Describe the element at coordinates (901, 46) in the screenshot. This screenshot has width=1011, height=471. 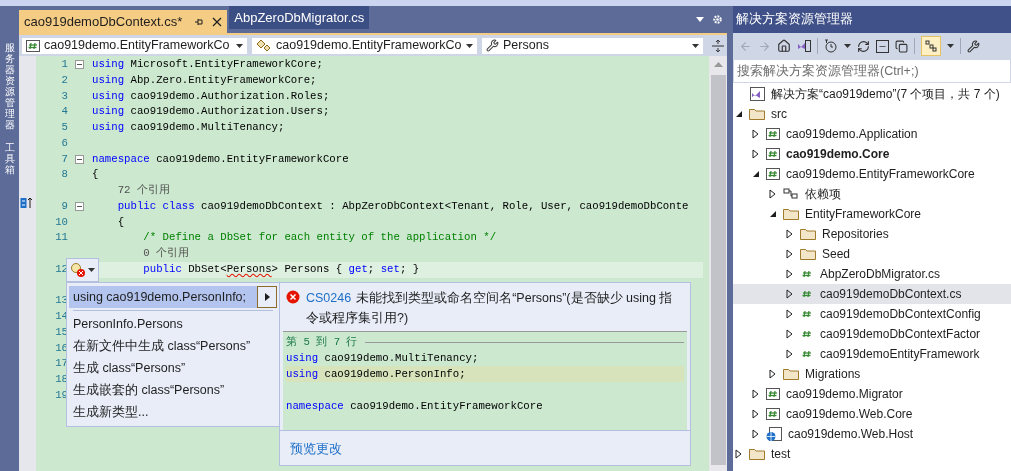
I see `copy-icon` at that location.